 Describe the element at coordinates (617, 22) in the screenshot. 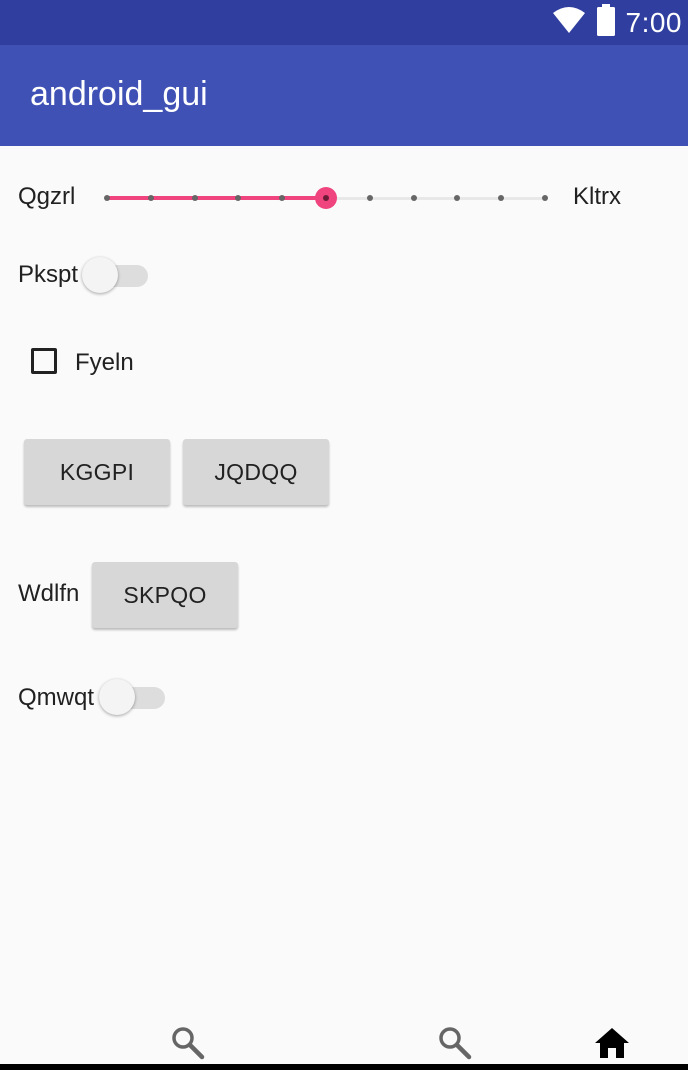

I see `status-icons: 7:00` at that location.